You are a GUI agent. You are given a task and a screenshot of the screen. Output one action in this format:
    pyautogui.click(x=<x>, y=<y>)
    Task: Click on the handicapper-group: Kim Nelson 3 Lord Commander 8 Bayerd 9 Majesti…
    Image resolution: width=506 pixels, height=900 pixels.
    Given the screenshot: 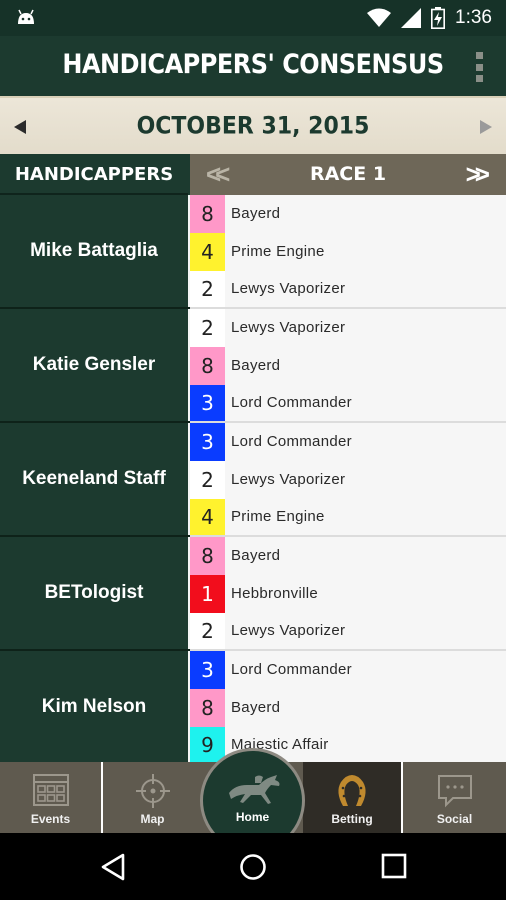 What is the action you would take?
    pyautogui.click(x=253, y=706)
    